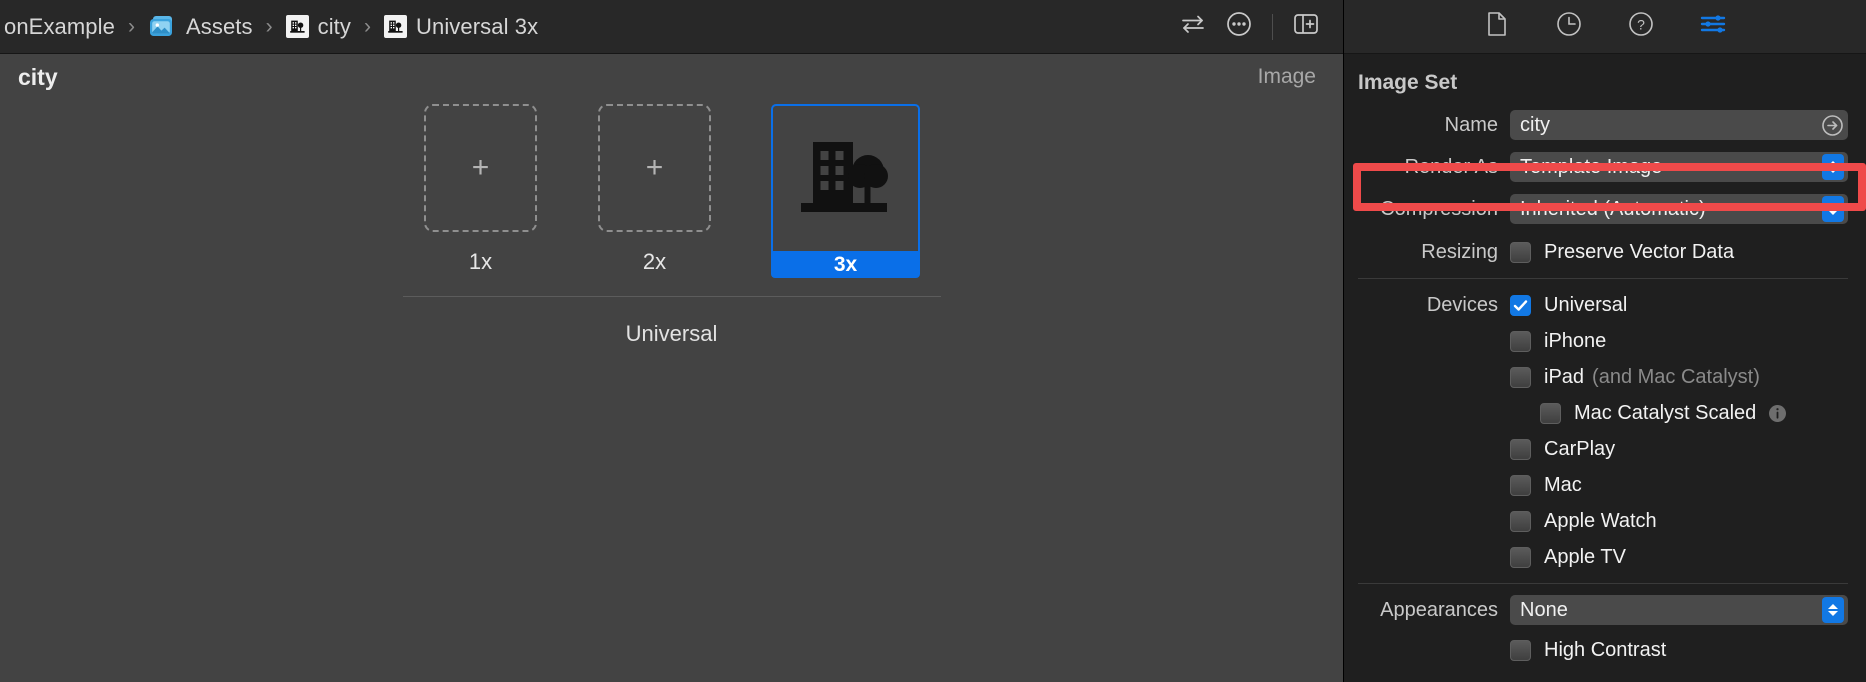 The height and width of the screenshot is (682, 1866). I want to click on history-inspector-icon, so click(1569, 26).